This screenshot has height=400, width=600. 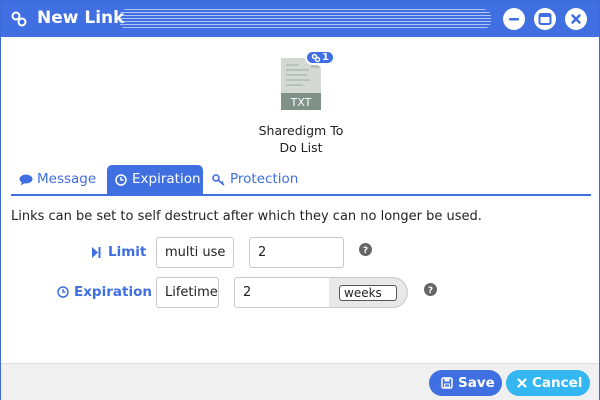 I want to click on drag-handle, so click(x=305, y=19).